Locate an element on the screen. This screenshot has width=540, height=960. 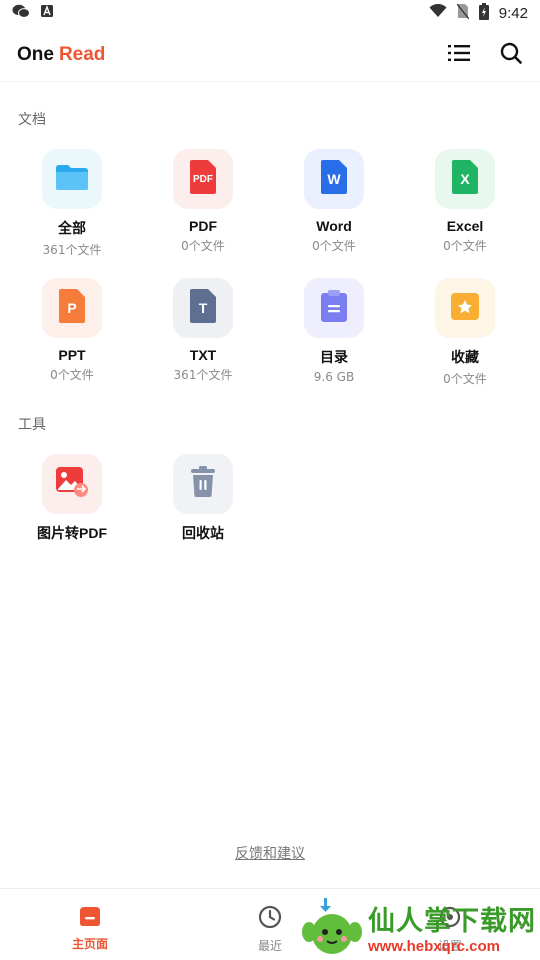
list-view-button is located at coordinates (459, 55).